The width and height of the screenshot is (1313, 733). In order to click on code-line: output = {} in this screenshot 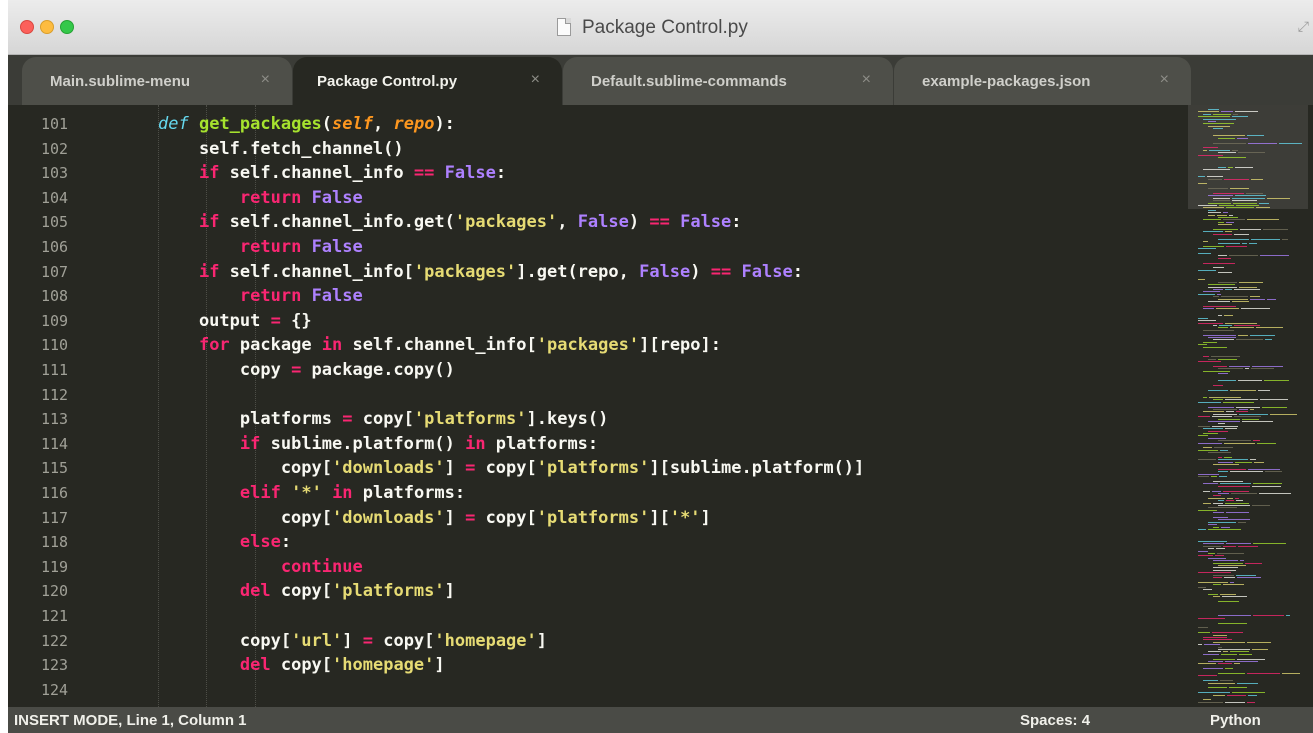, I will do `click(235, 321)`.